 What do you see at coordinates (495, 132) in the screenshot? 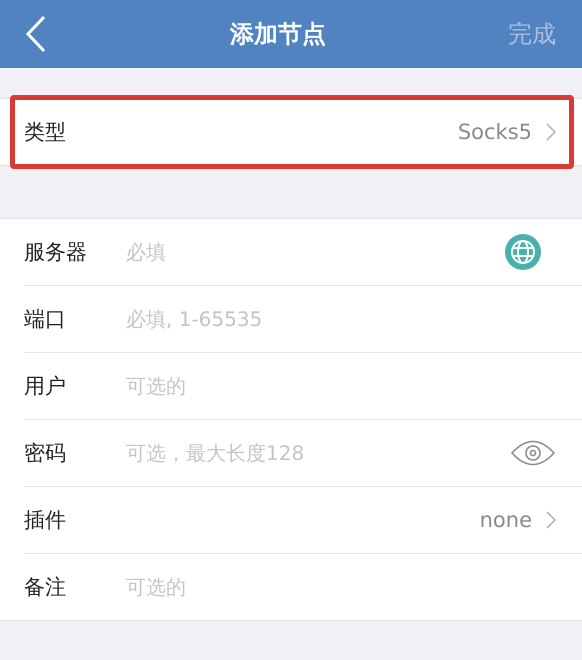
I see `field-value: Socks5` at bounding box center [495, 132].